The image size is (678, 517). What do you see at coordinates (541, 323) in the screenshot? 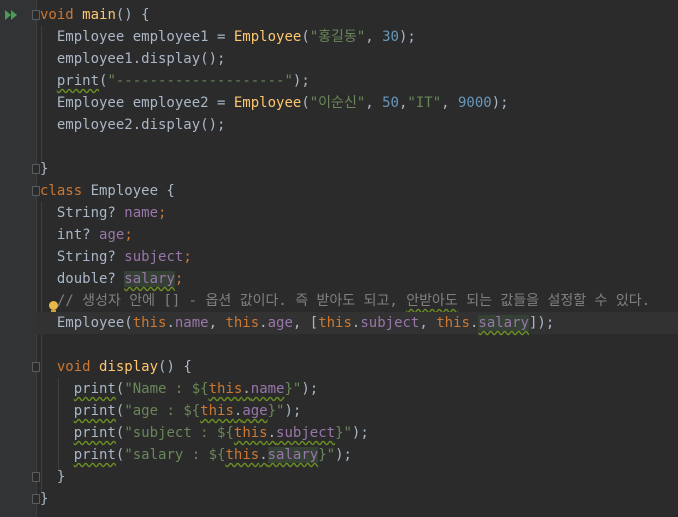
I see `code-token: ]);` at bounding box center [541, 323].